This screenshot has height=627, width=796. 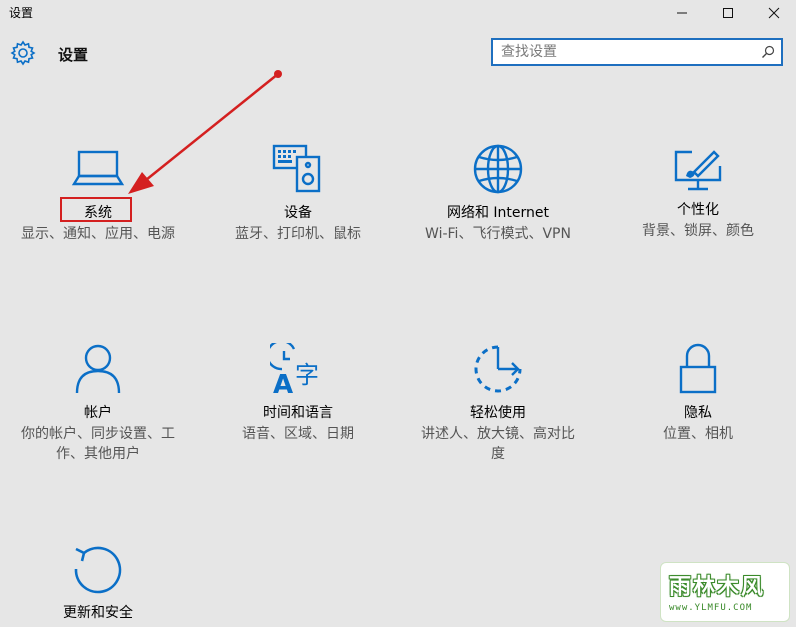 What do you see at coordinates (498, 403) in the screenshot?
I see `tile-ease-of-access: 轻松使用 讲述人、放大镜、高对比度` at bounding box center [498, 403].